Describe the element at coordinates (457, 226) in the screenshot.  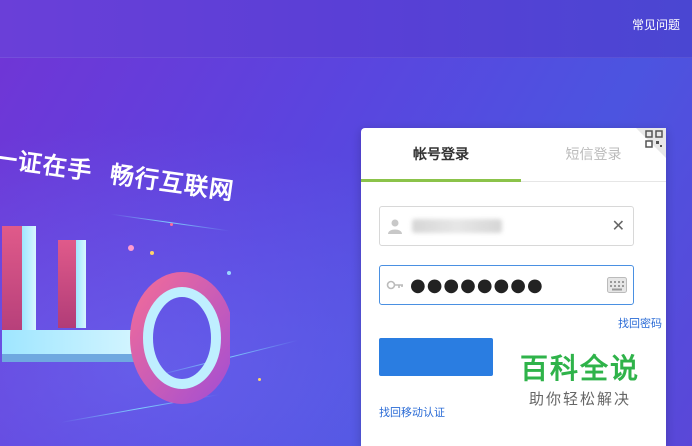
I see `username-value-blurred` at that location.